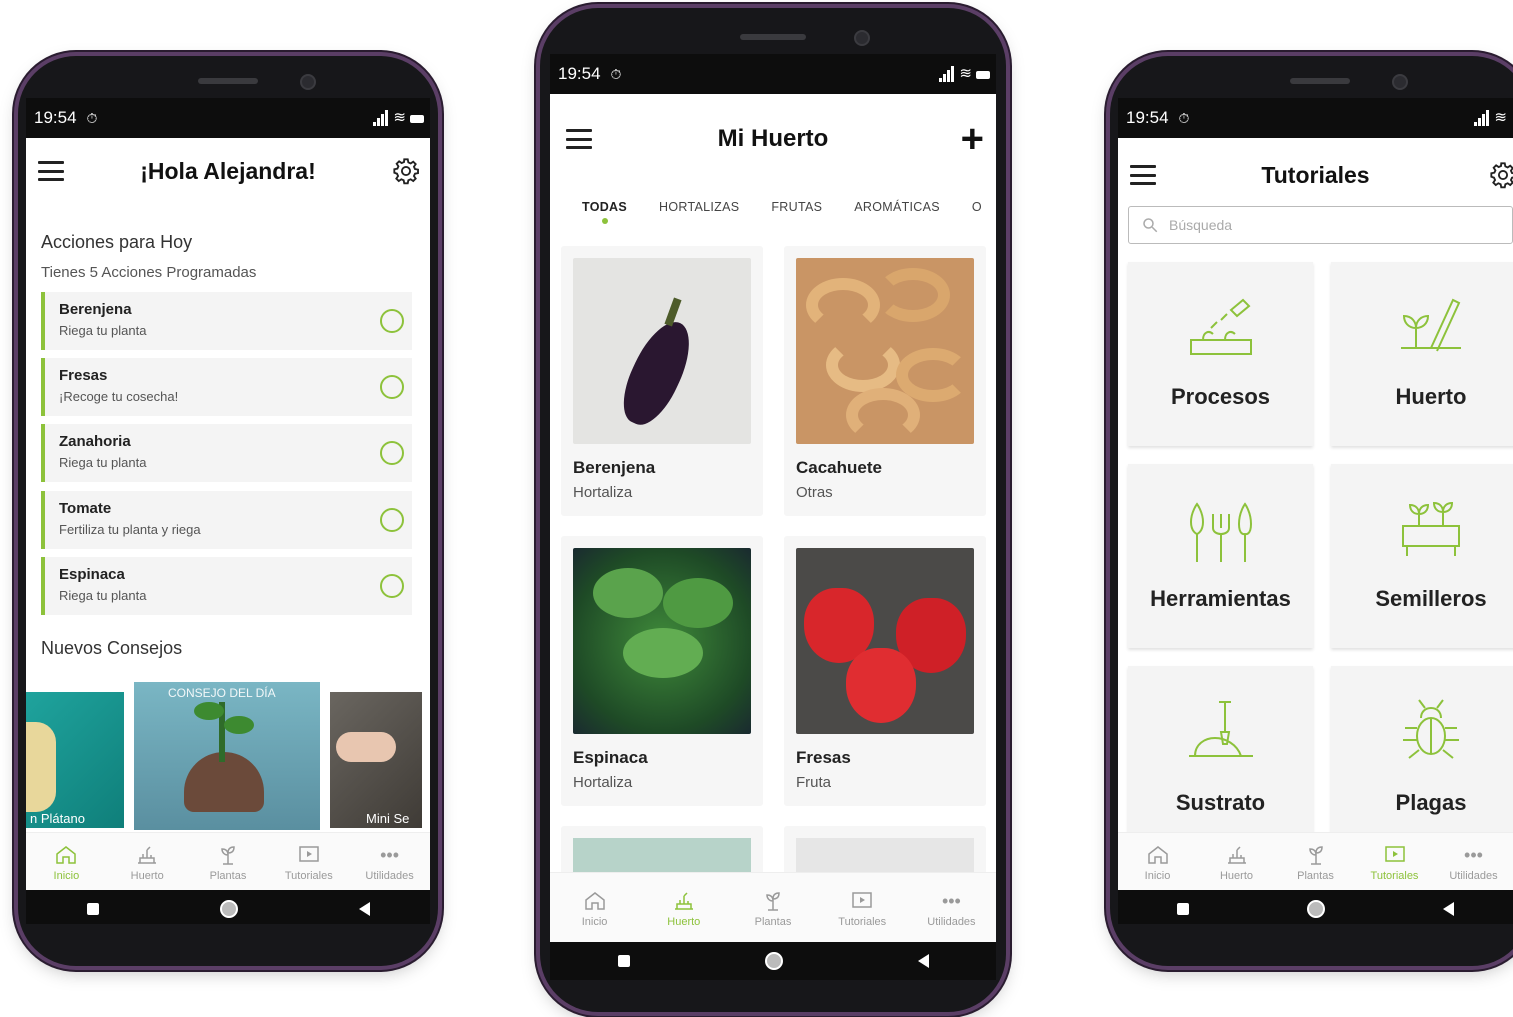 This screenshot has height=1017, width=1513. What do you see at coordinates (226, 321) in the screenshot?
I see `action-item: Berenjena Riega tu planta` at bounding box center [226, 321].